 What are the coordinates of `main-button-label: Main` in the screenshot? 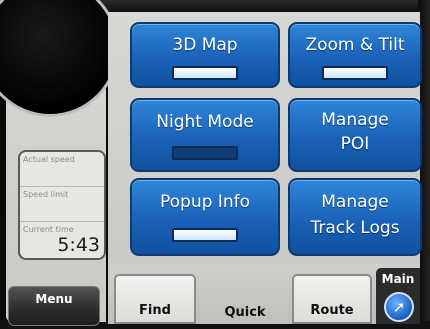 It's located at (398, 279).